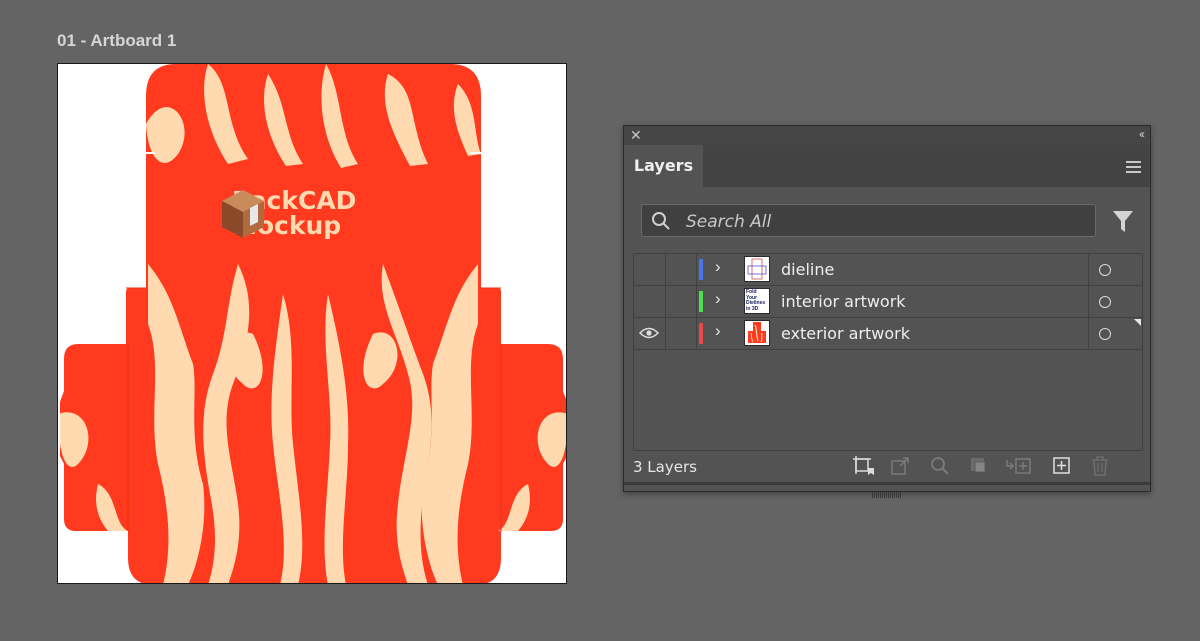  Describe the element at coordinates (1019, 466) in the screenshot. I see `create-sublayer-icon` at that location.